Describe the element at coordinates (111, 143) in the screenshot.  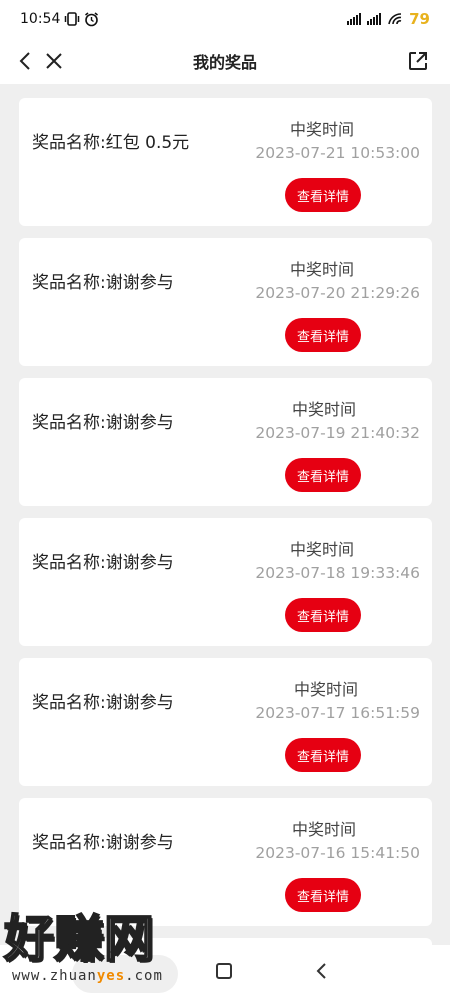
I see `prize-name: 奖品名称:红包 0.5元` at that location.